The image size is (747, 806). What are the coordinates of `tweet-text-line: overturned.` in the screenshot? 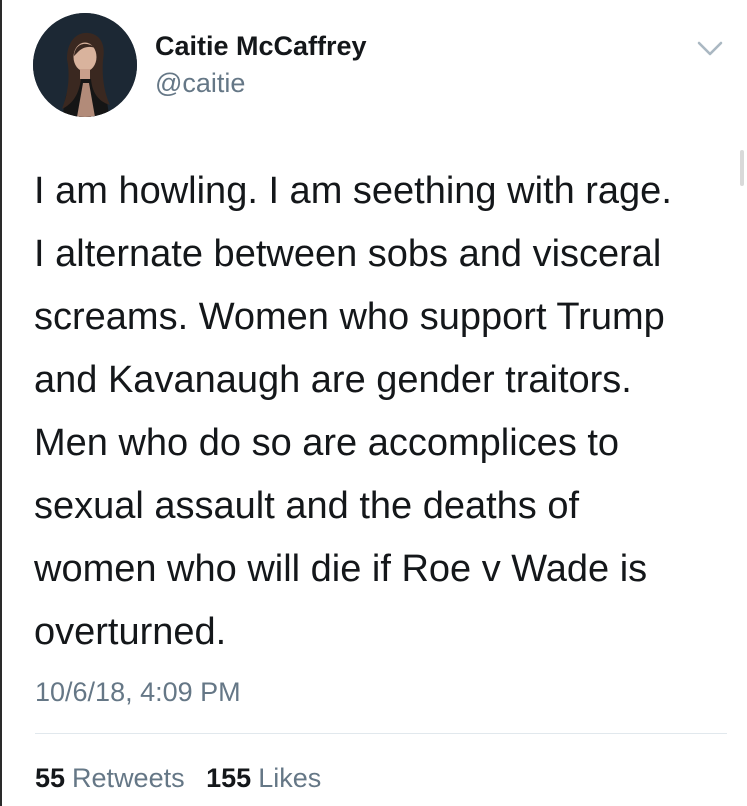 It's located at (130, 632).